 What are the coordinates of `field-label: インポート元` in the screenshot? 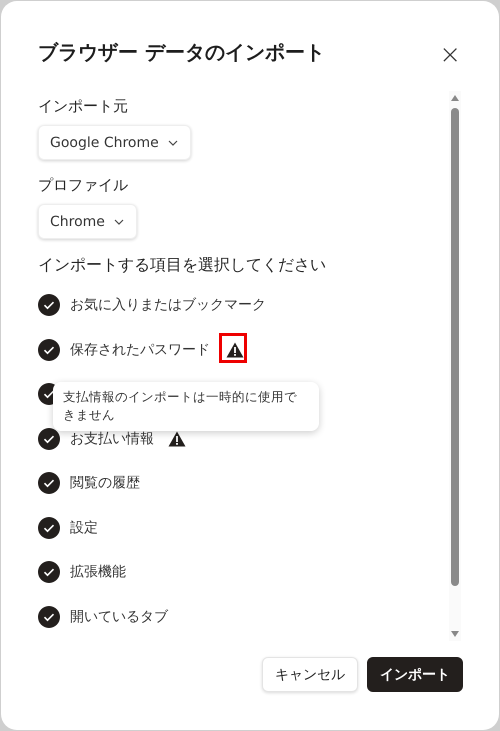 It's located at (83, 106).